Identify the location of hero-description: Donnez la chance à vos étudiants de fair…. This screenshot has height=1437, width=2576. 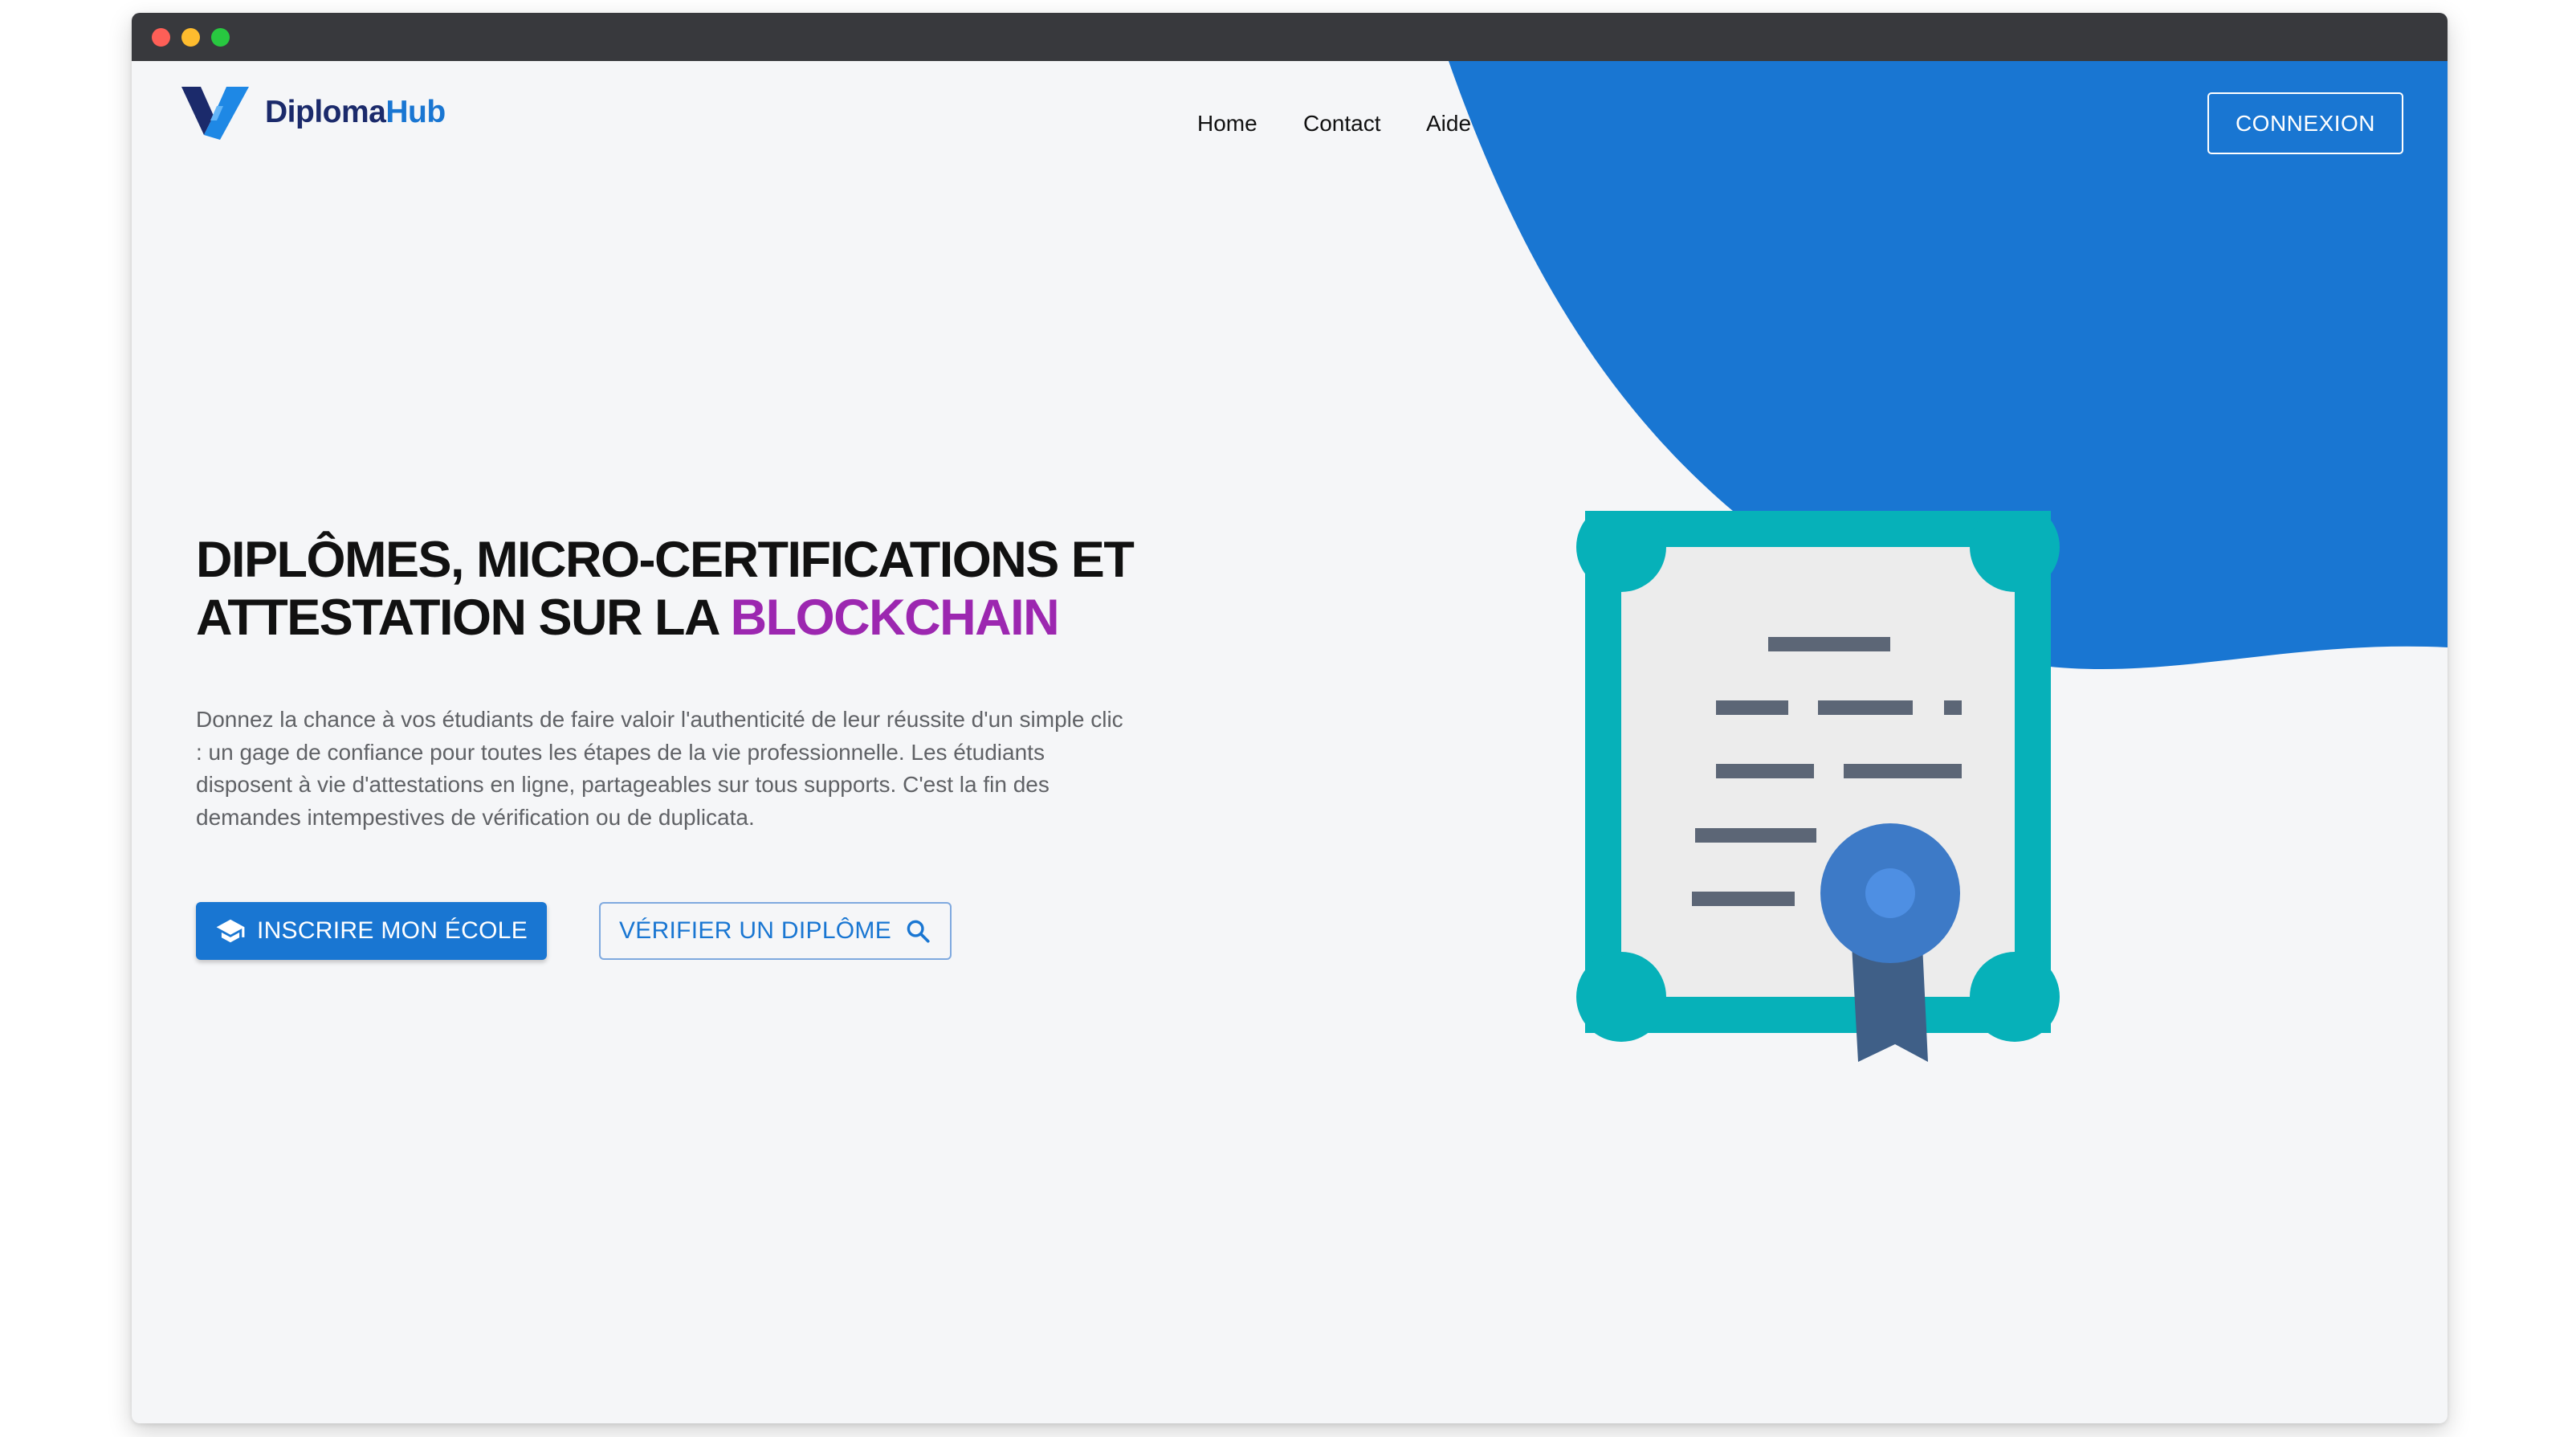
(659, 768).